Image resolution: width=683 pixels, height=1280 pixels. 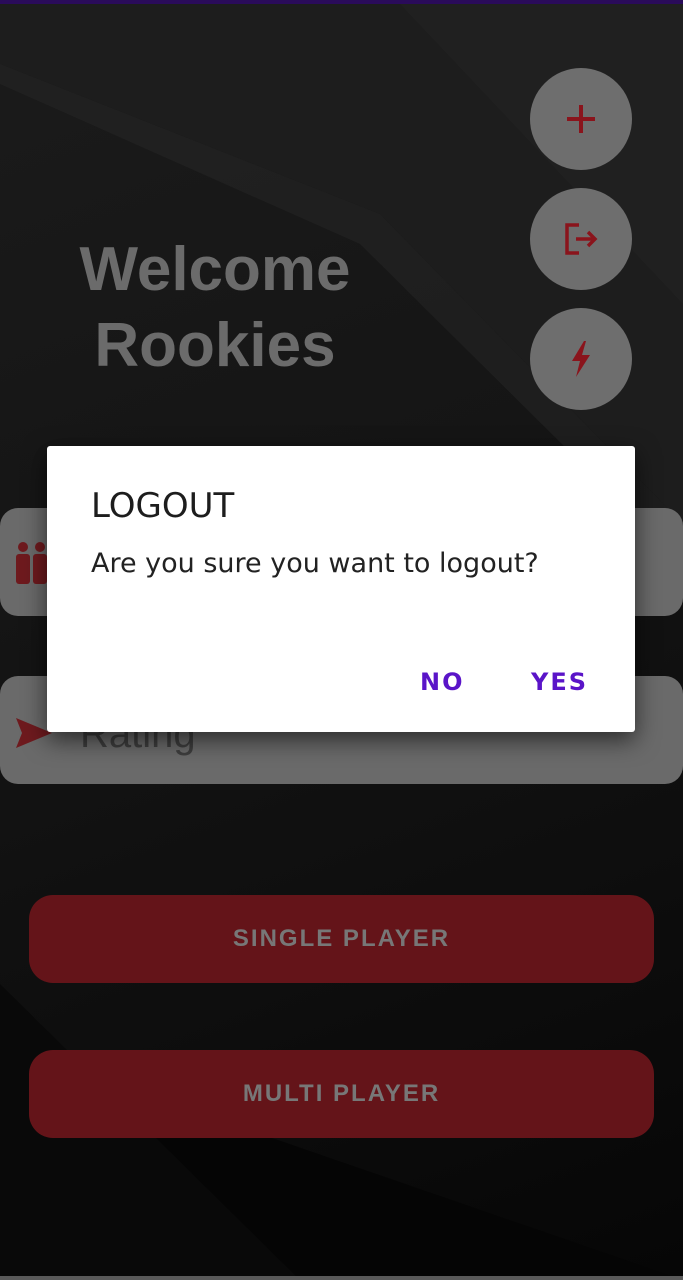 I want to click on nav-bar-edge, so click(x=341, y=1278).